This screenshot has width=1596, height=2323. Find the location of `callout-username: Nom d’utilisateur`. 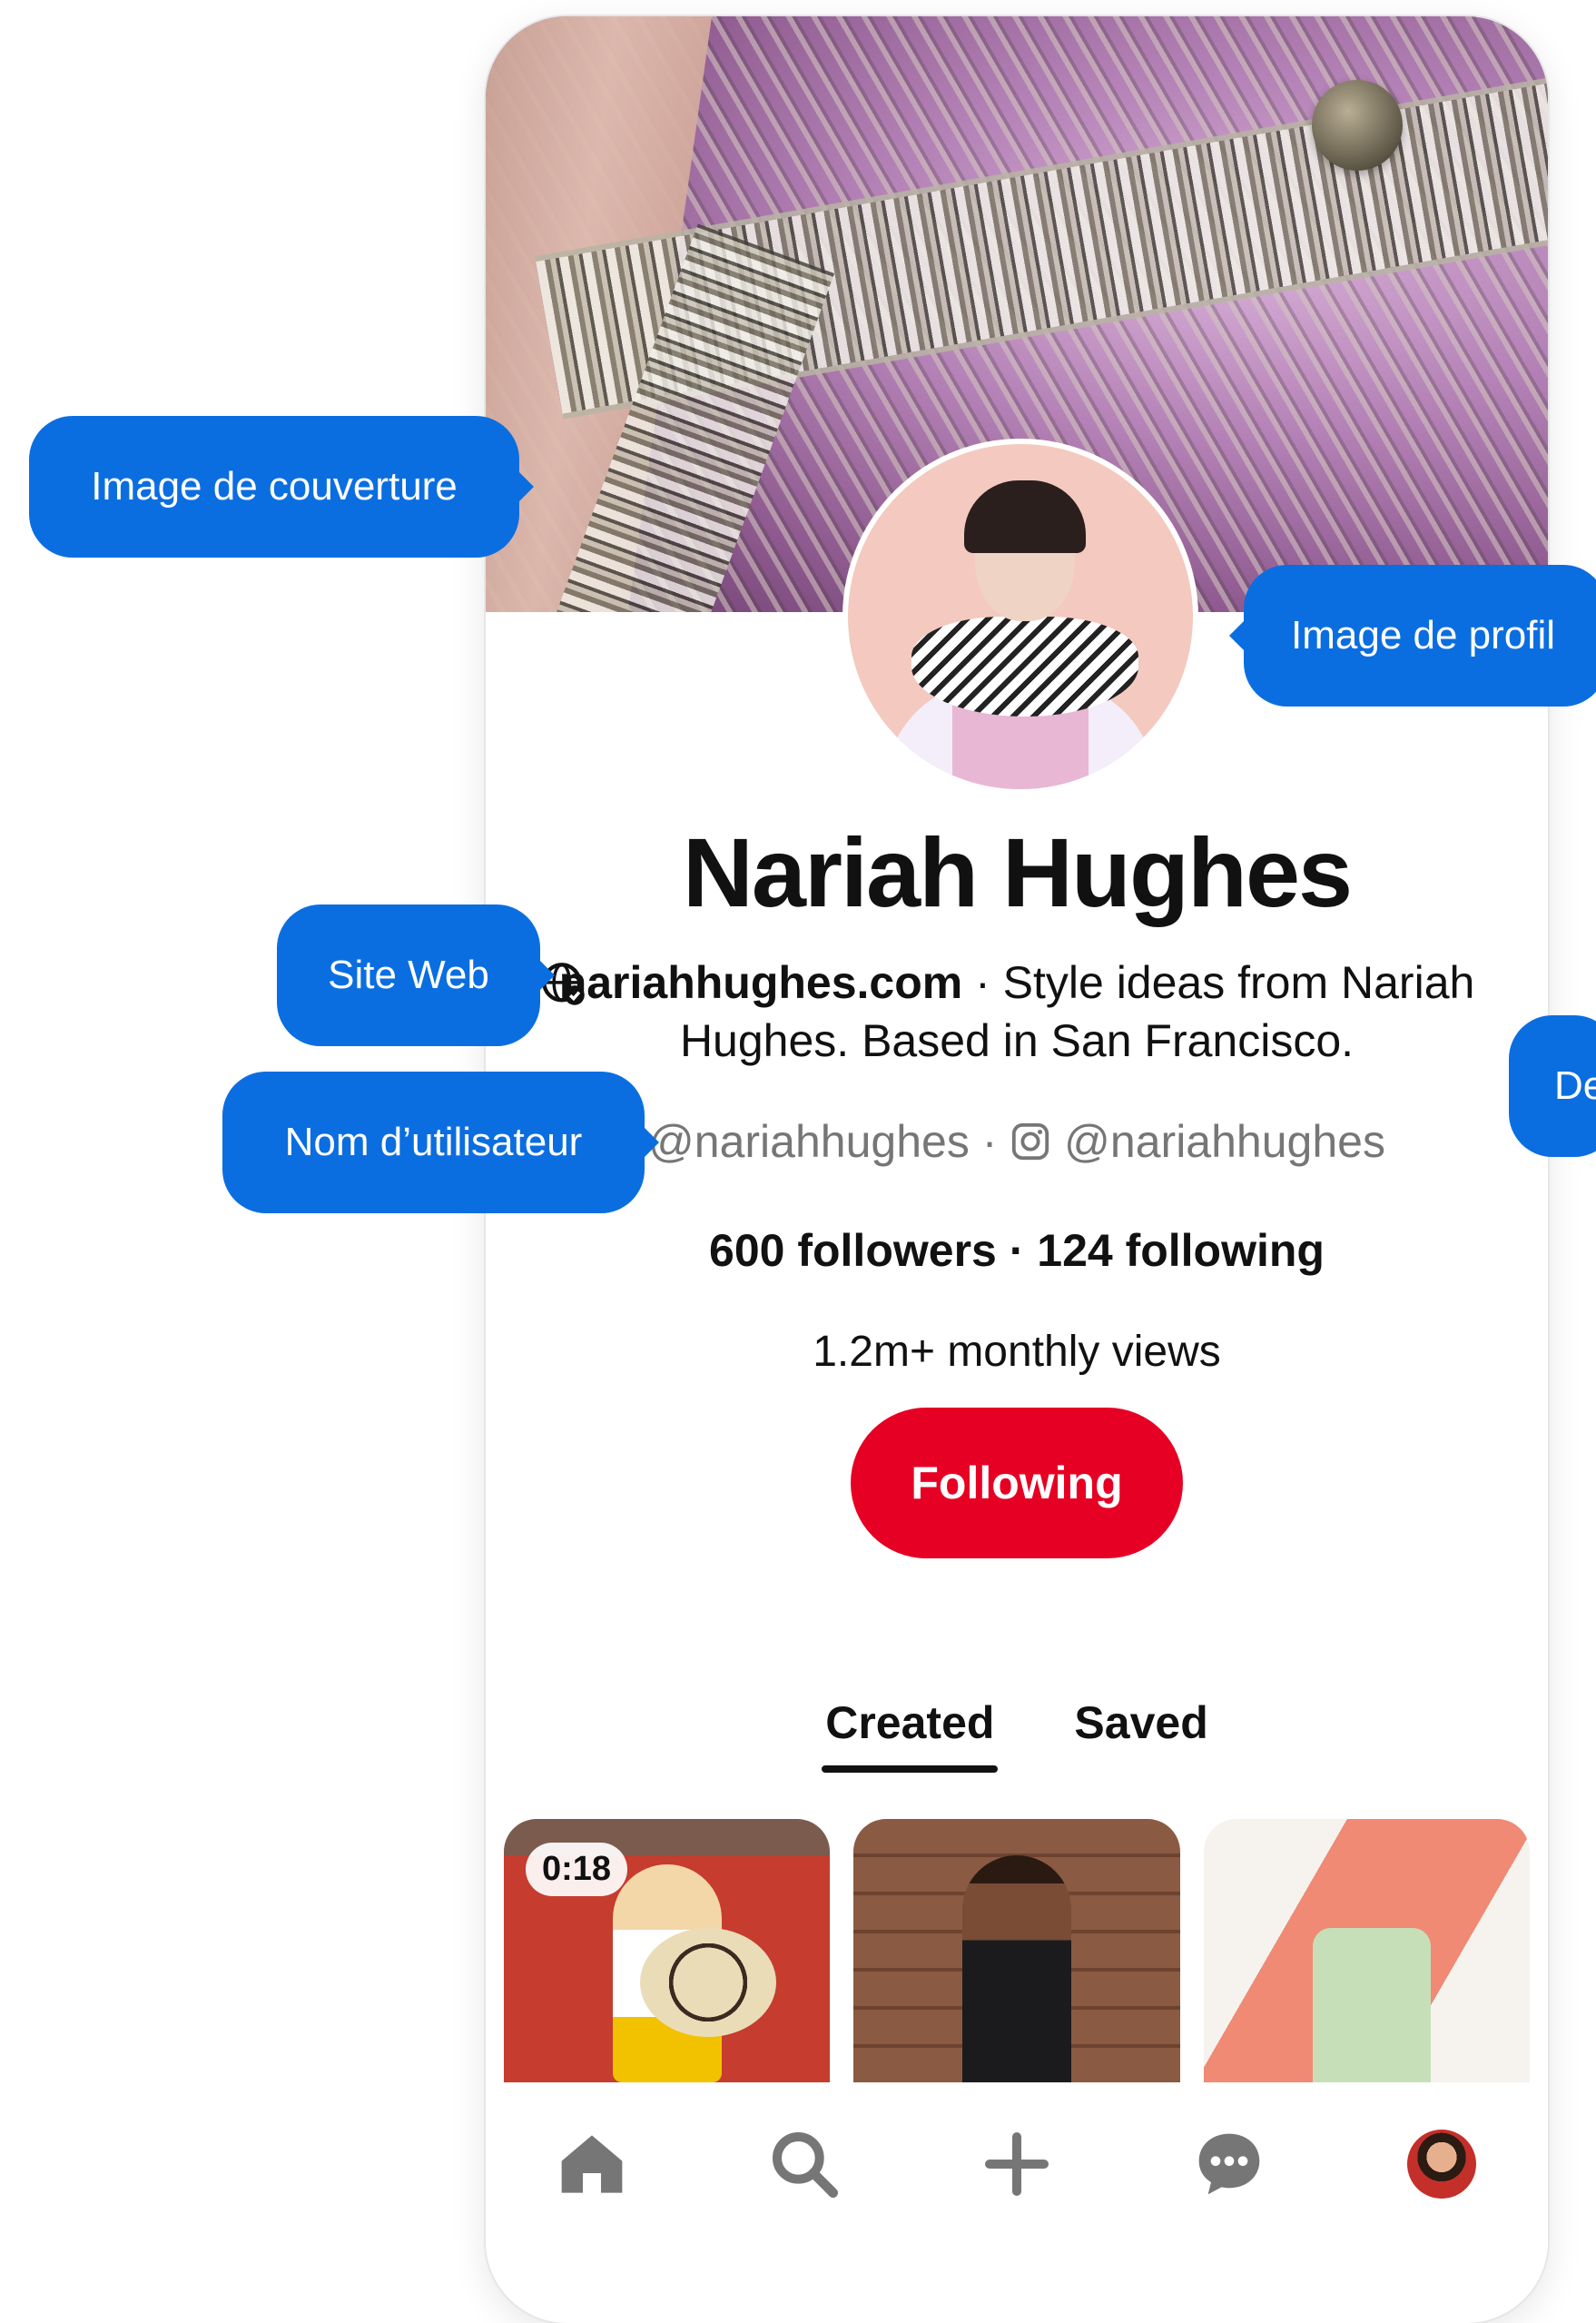

callout-username: Nom d’utilisateur is located at coordinates (440, 1142).